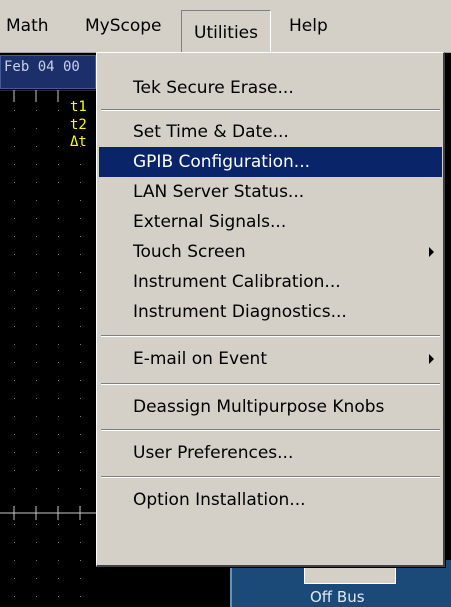 The height and width of the screenshot is (607, 451). I want to click on bus-panel: Off Bus, so click(340, 583).